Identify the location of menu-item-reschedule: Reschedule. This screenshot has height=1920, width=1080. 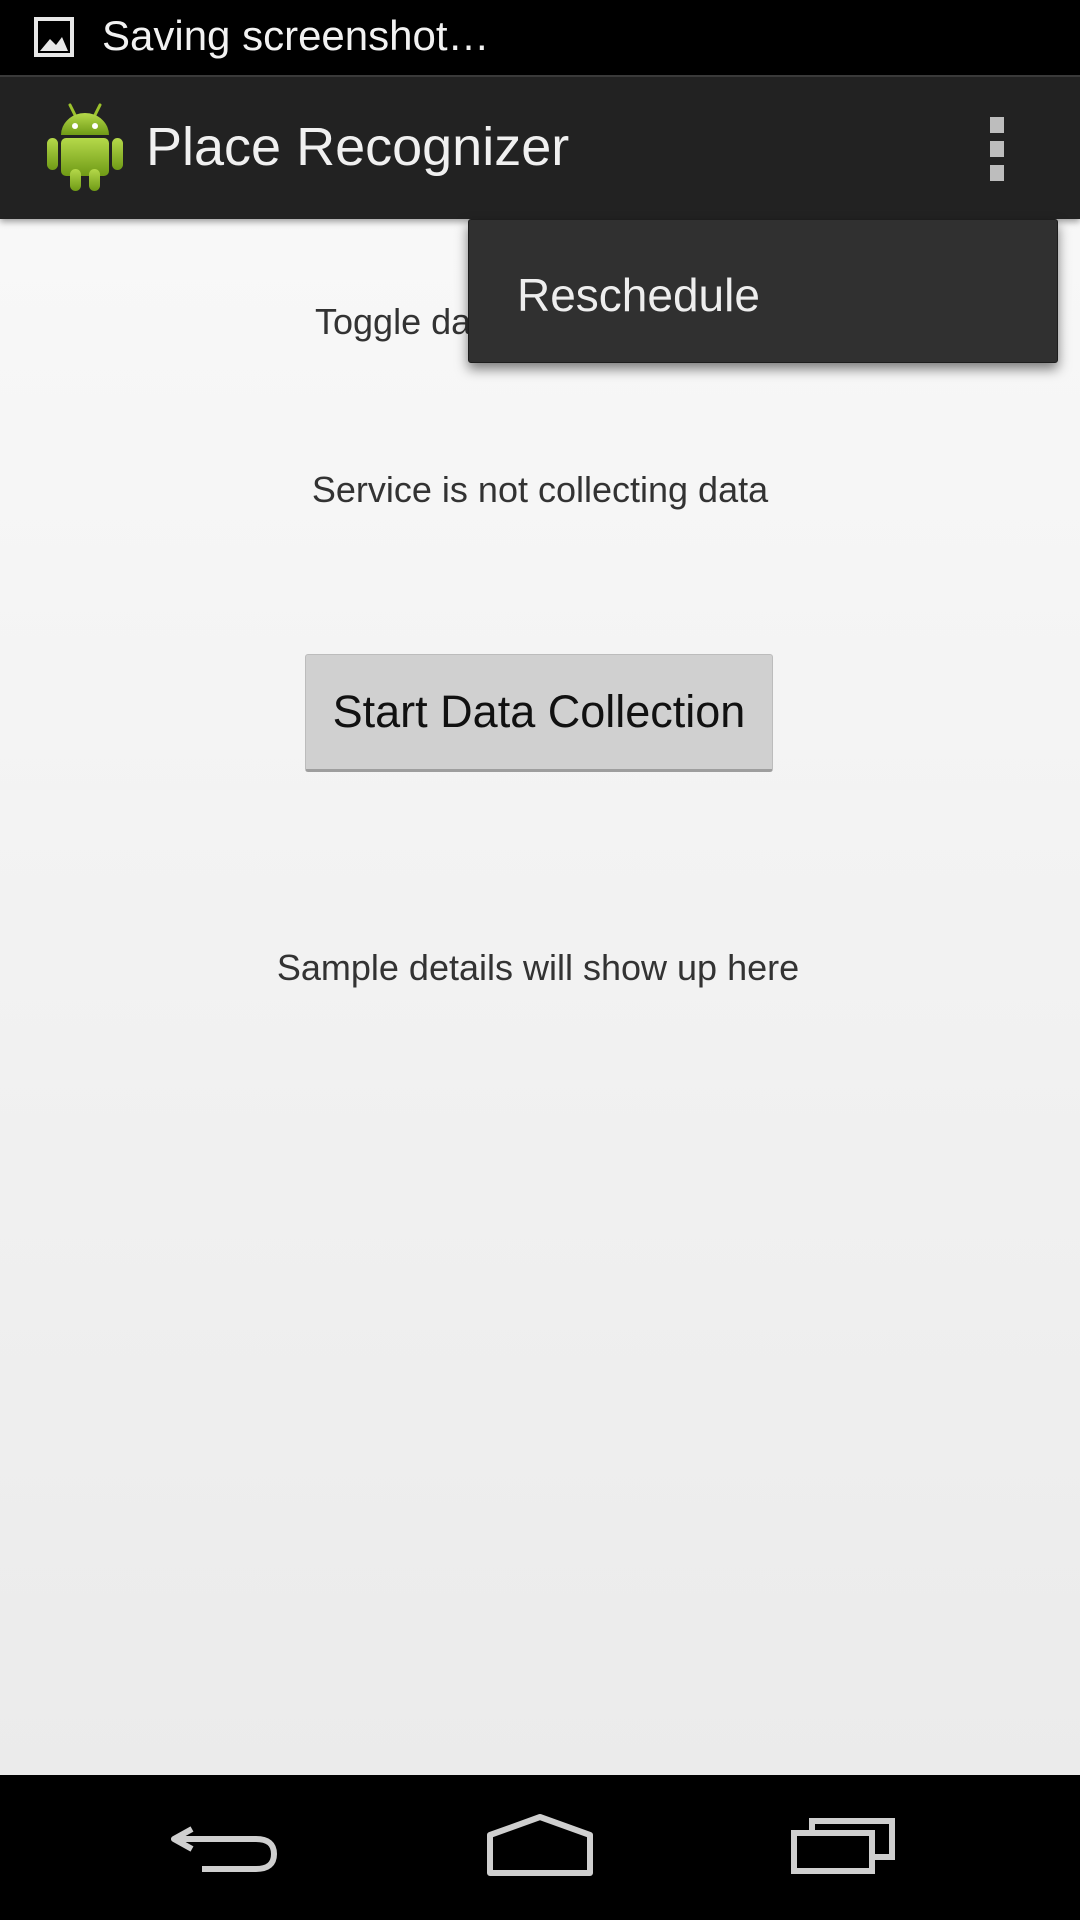
(638, 295).